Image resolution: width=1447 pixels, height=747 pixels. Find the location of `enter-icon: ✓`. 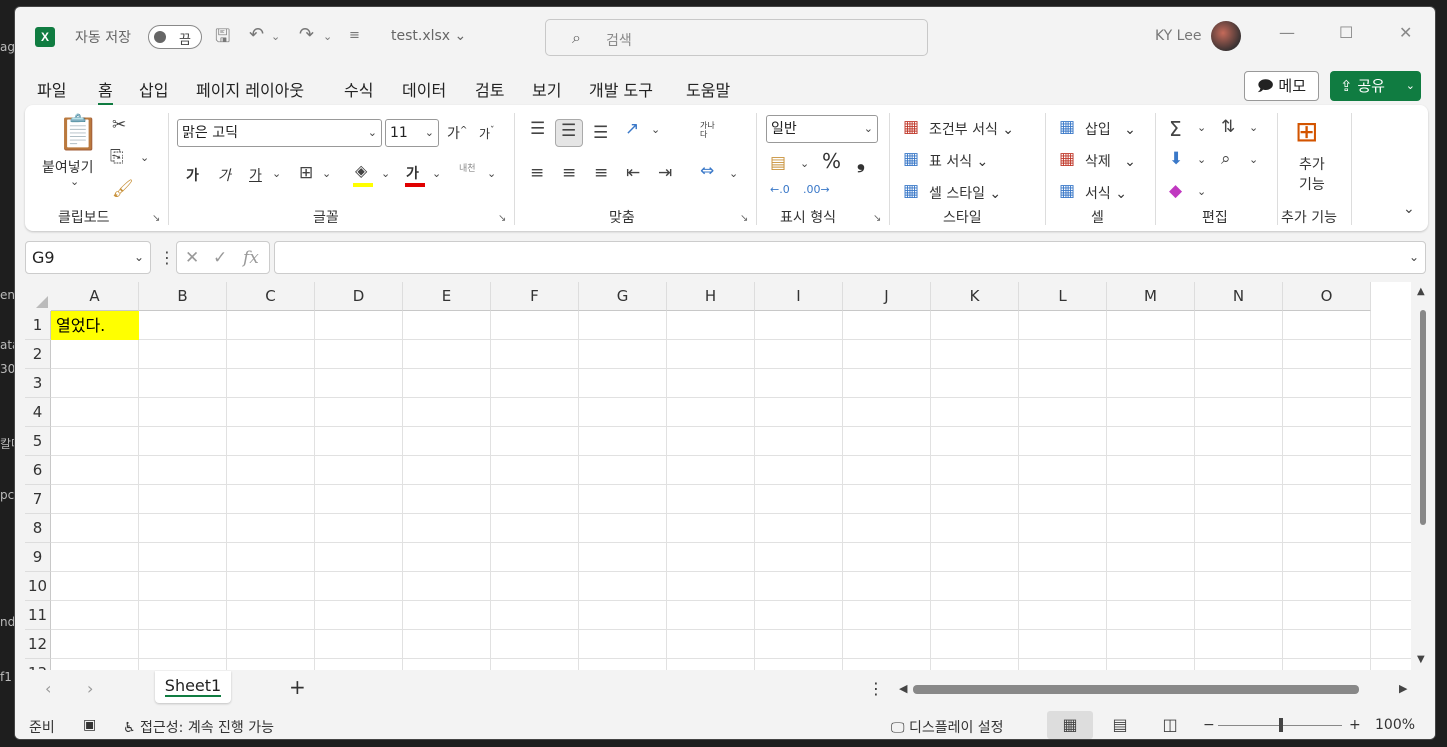

enter-icon: ✓ is located at coordinates (220, 258).